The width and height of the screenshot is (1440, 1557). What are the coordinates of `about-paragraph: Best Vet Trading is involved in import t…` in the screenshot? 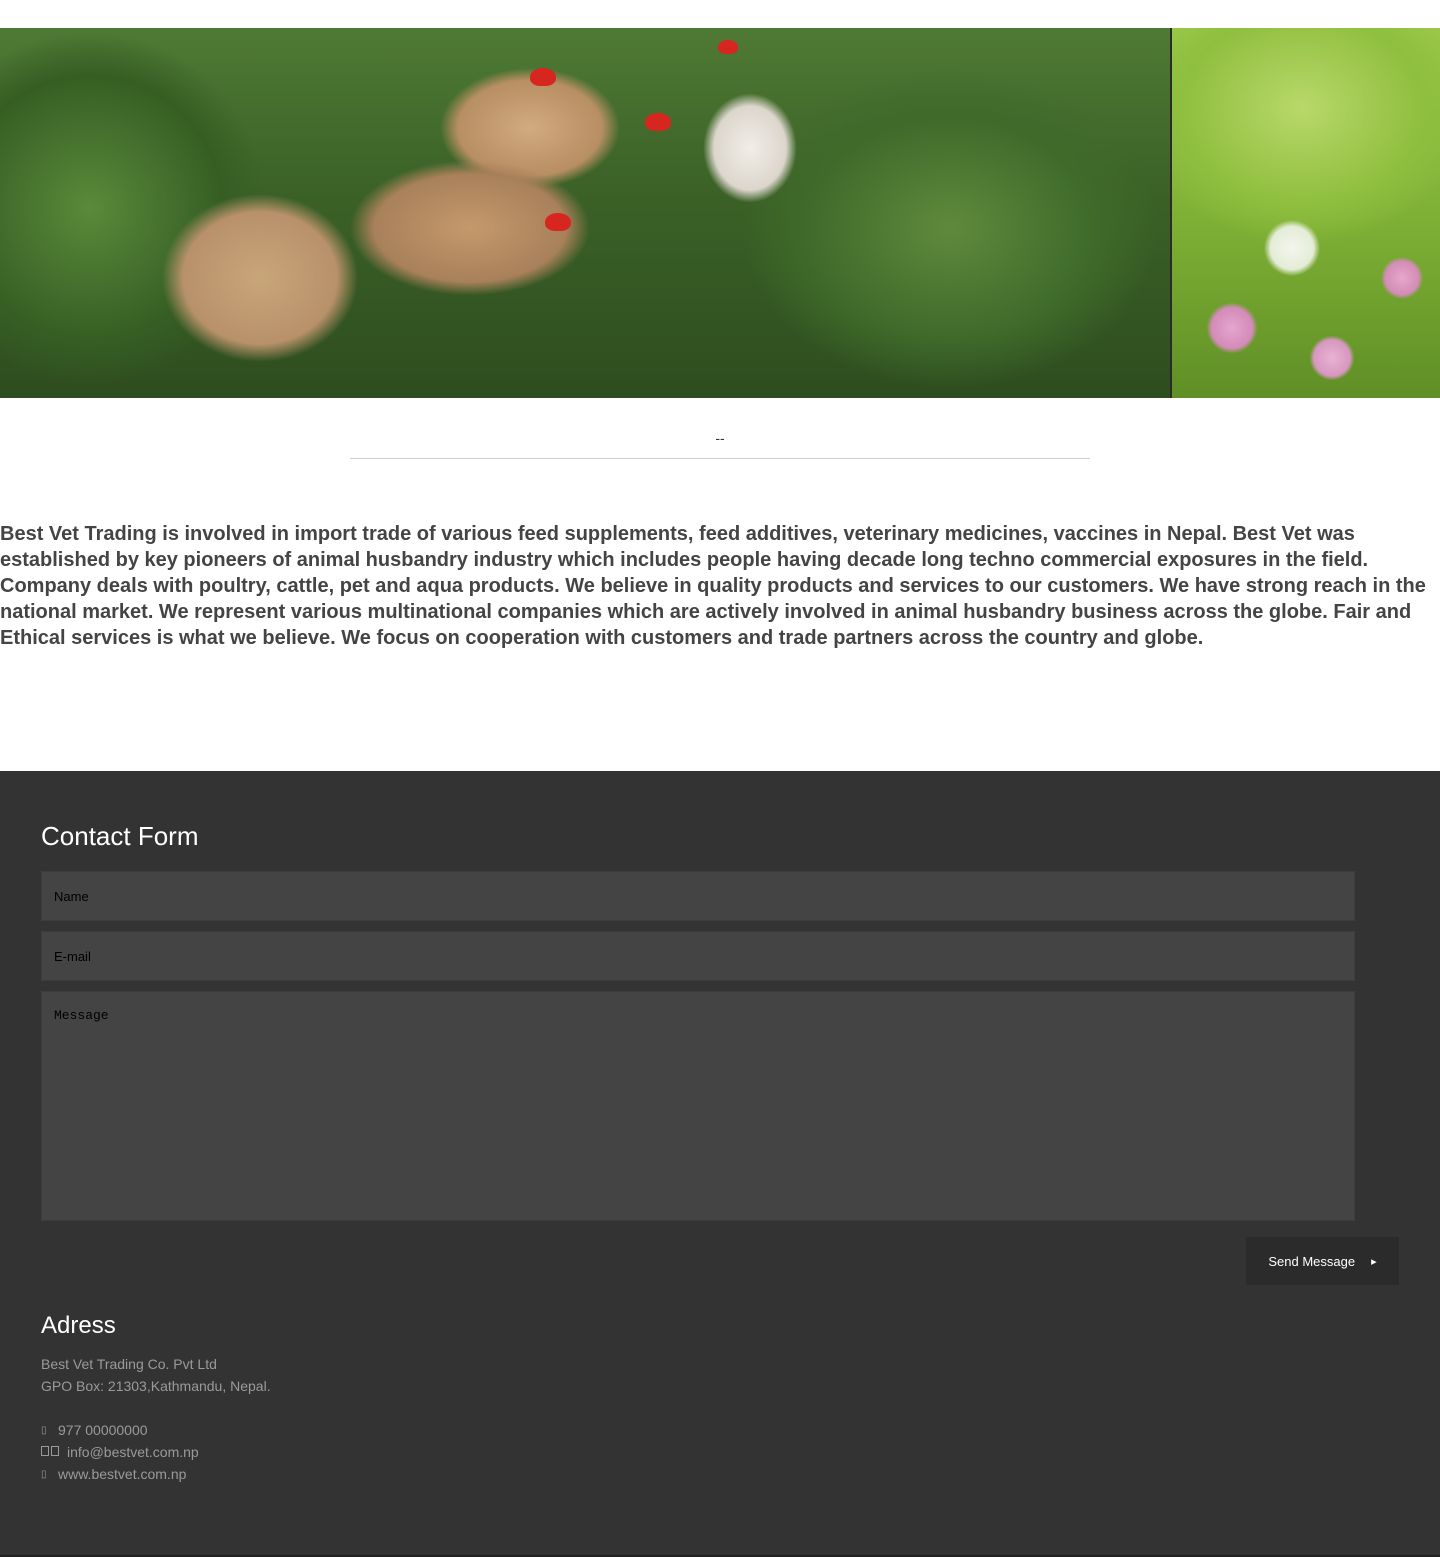 It's located at (713, 586).